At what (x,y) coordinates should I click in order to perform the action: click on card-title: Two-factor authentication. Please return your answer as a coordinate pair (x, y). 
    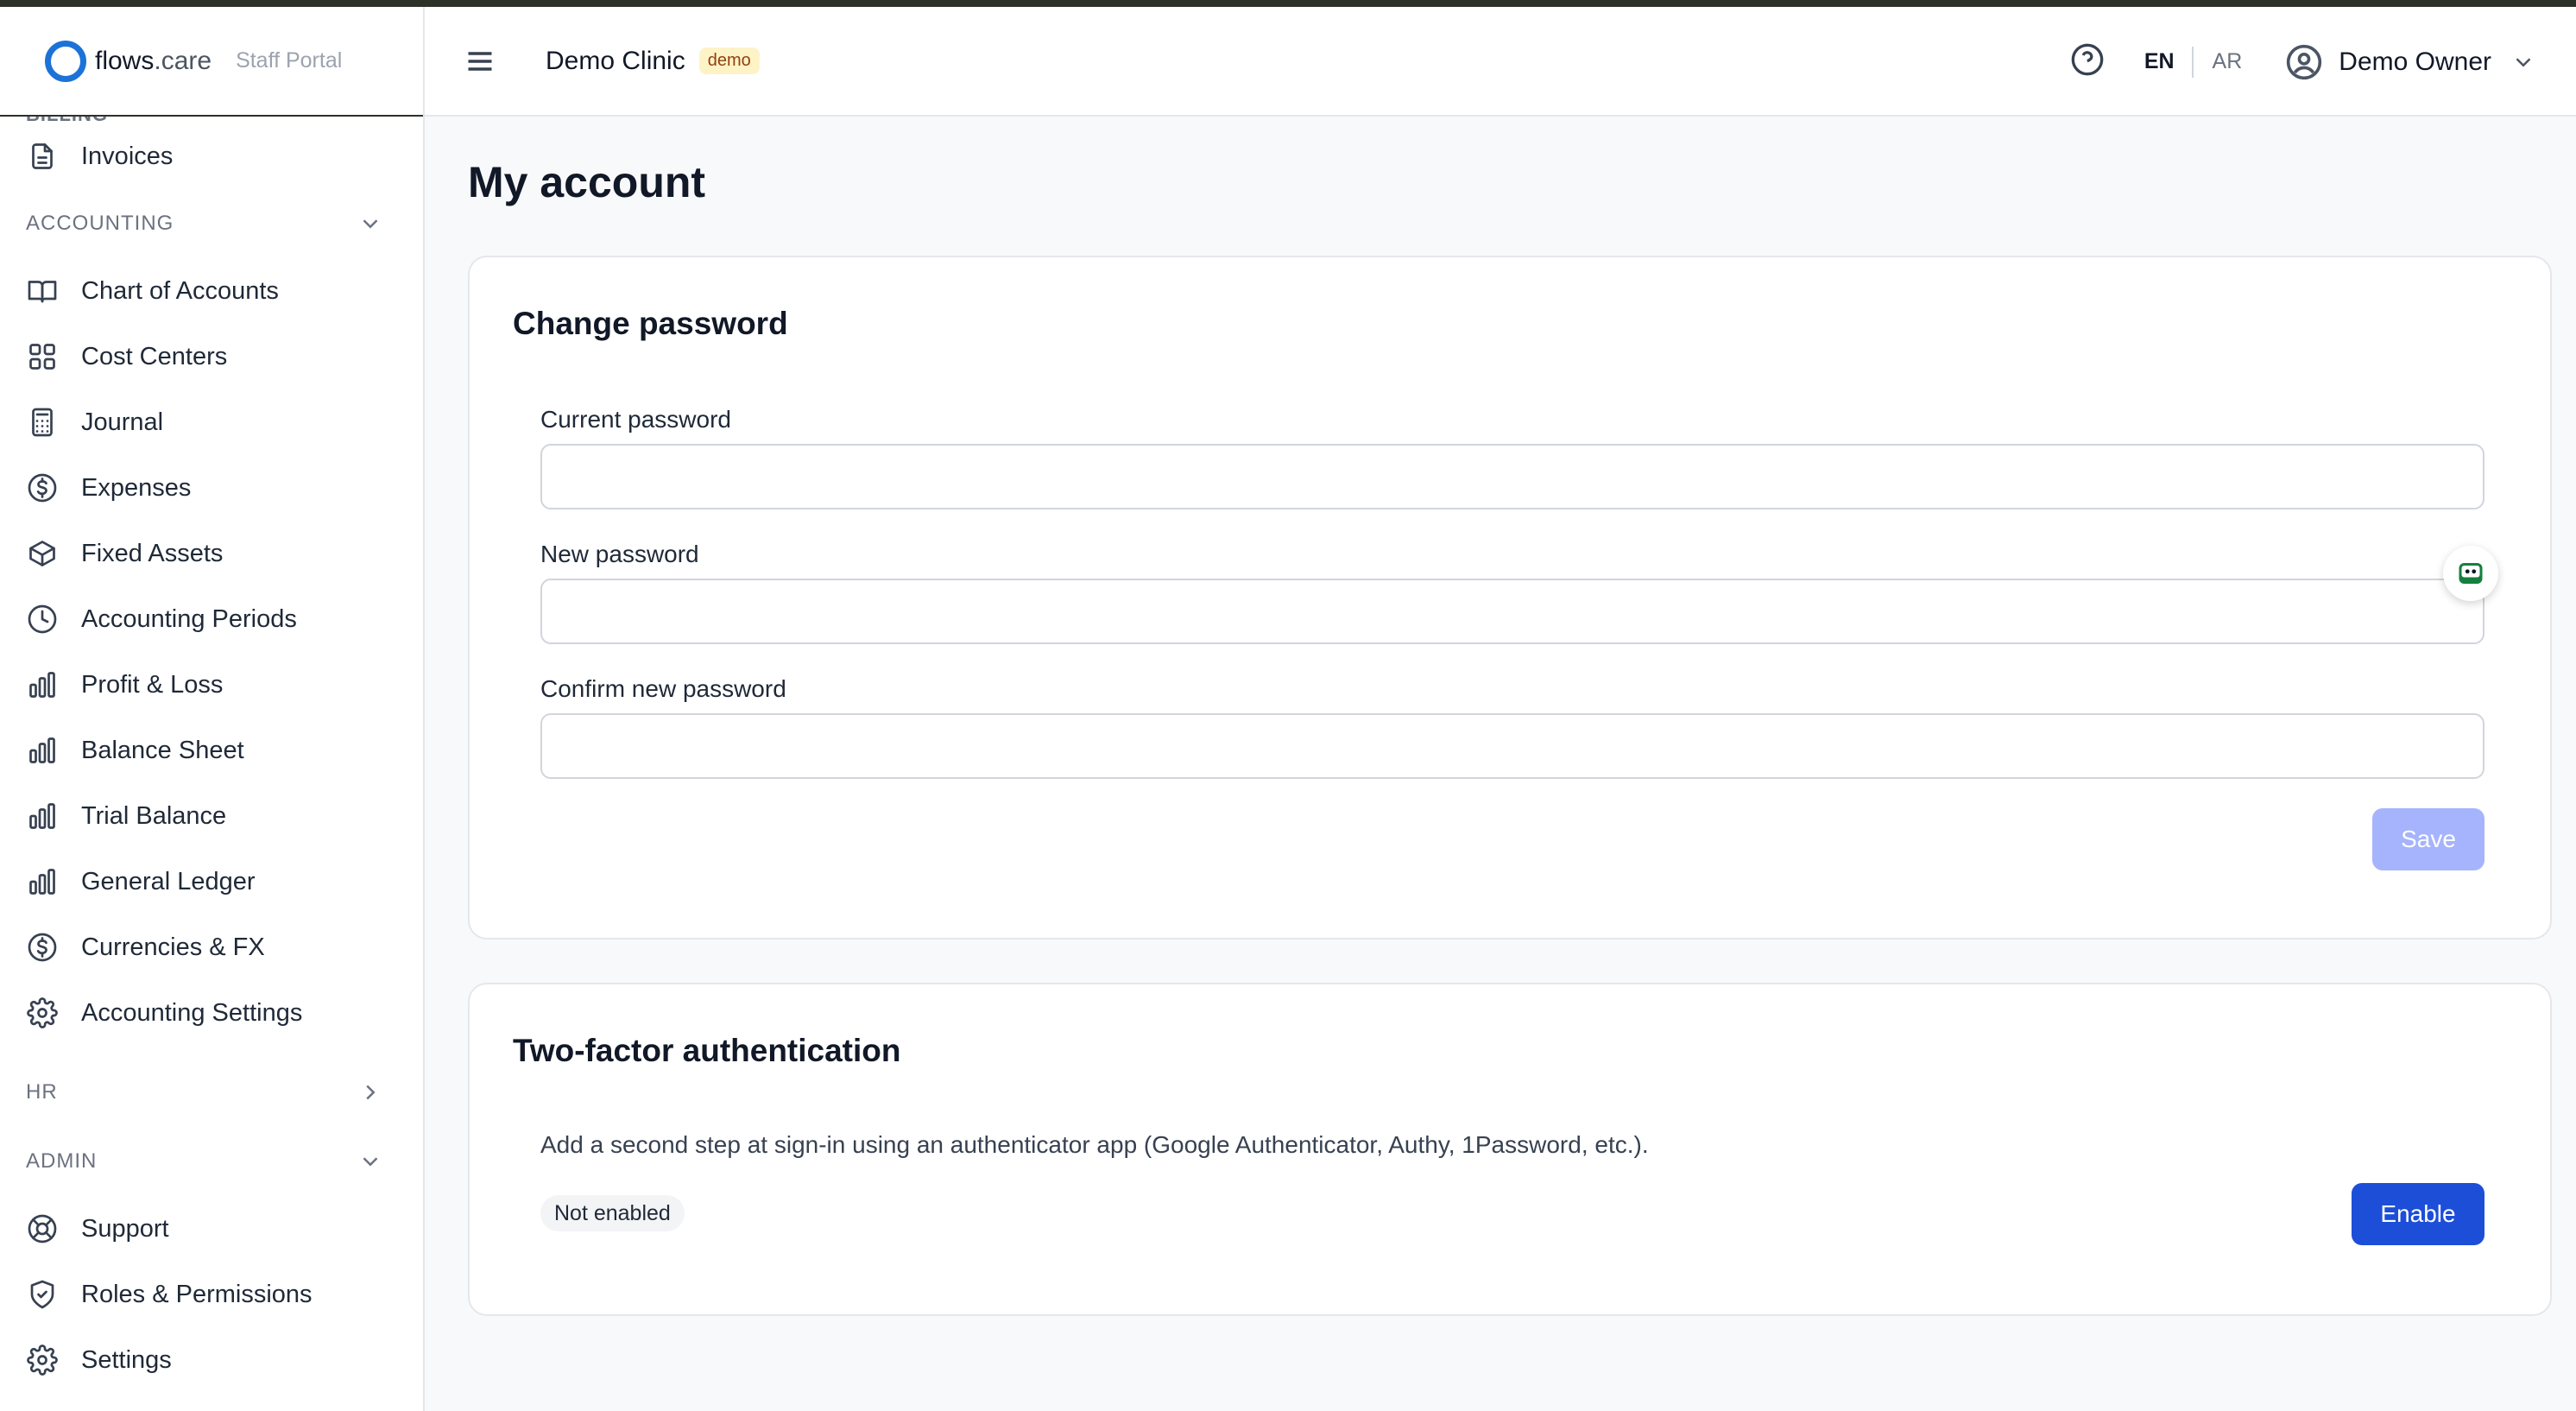
    Looking at the image, I should click on (707, 1050).